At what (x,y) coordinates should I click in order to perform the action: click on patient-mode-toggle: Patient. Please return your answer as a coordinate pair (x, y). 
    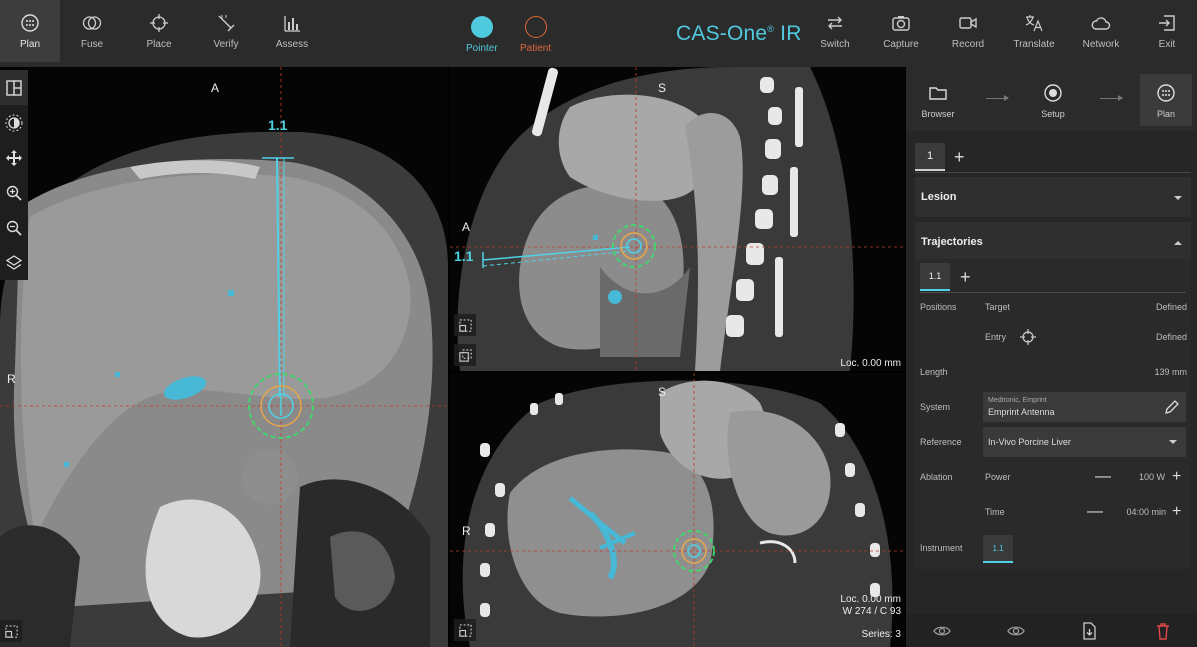
    Looking at the image, I should click on (535, 35).